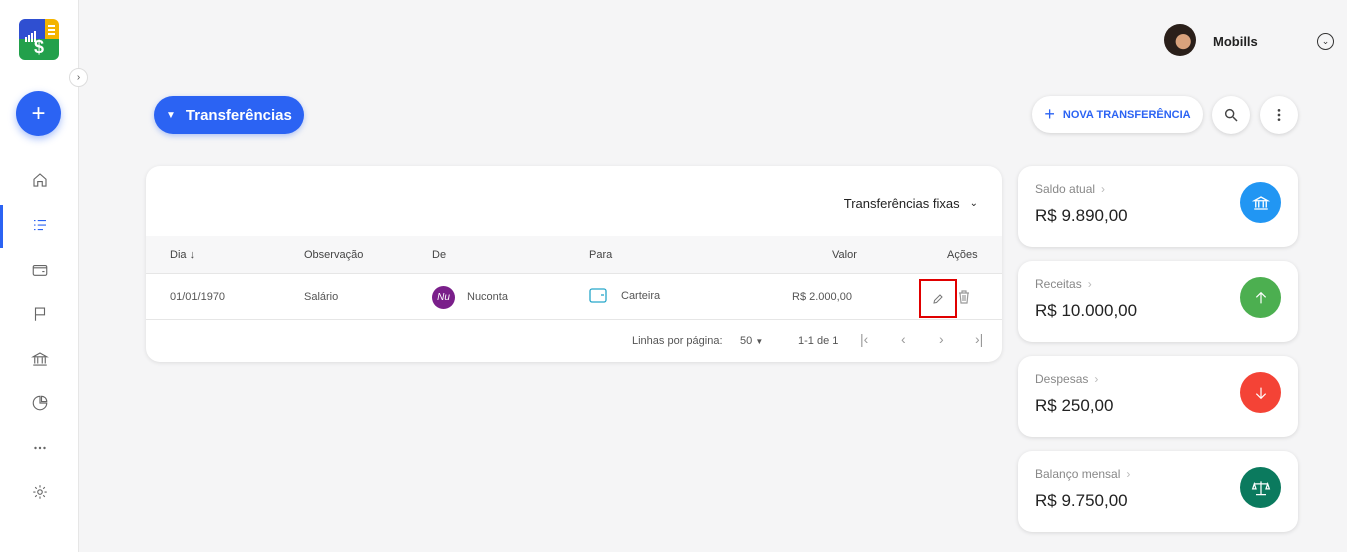 The width and height of the screenshot is (1347, 552). What do you see at coordinates (1260, 487) in the screenshot?
I see `scale-icon` at bounding box center [1260, 487].